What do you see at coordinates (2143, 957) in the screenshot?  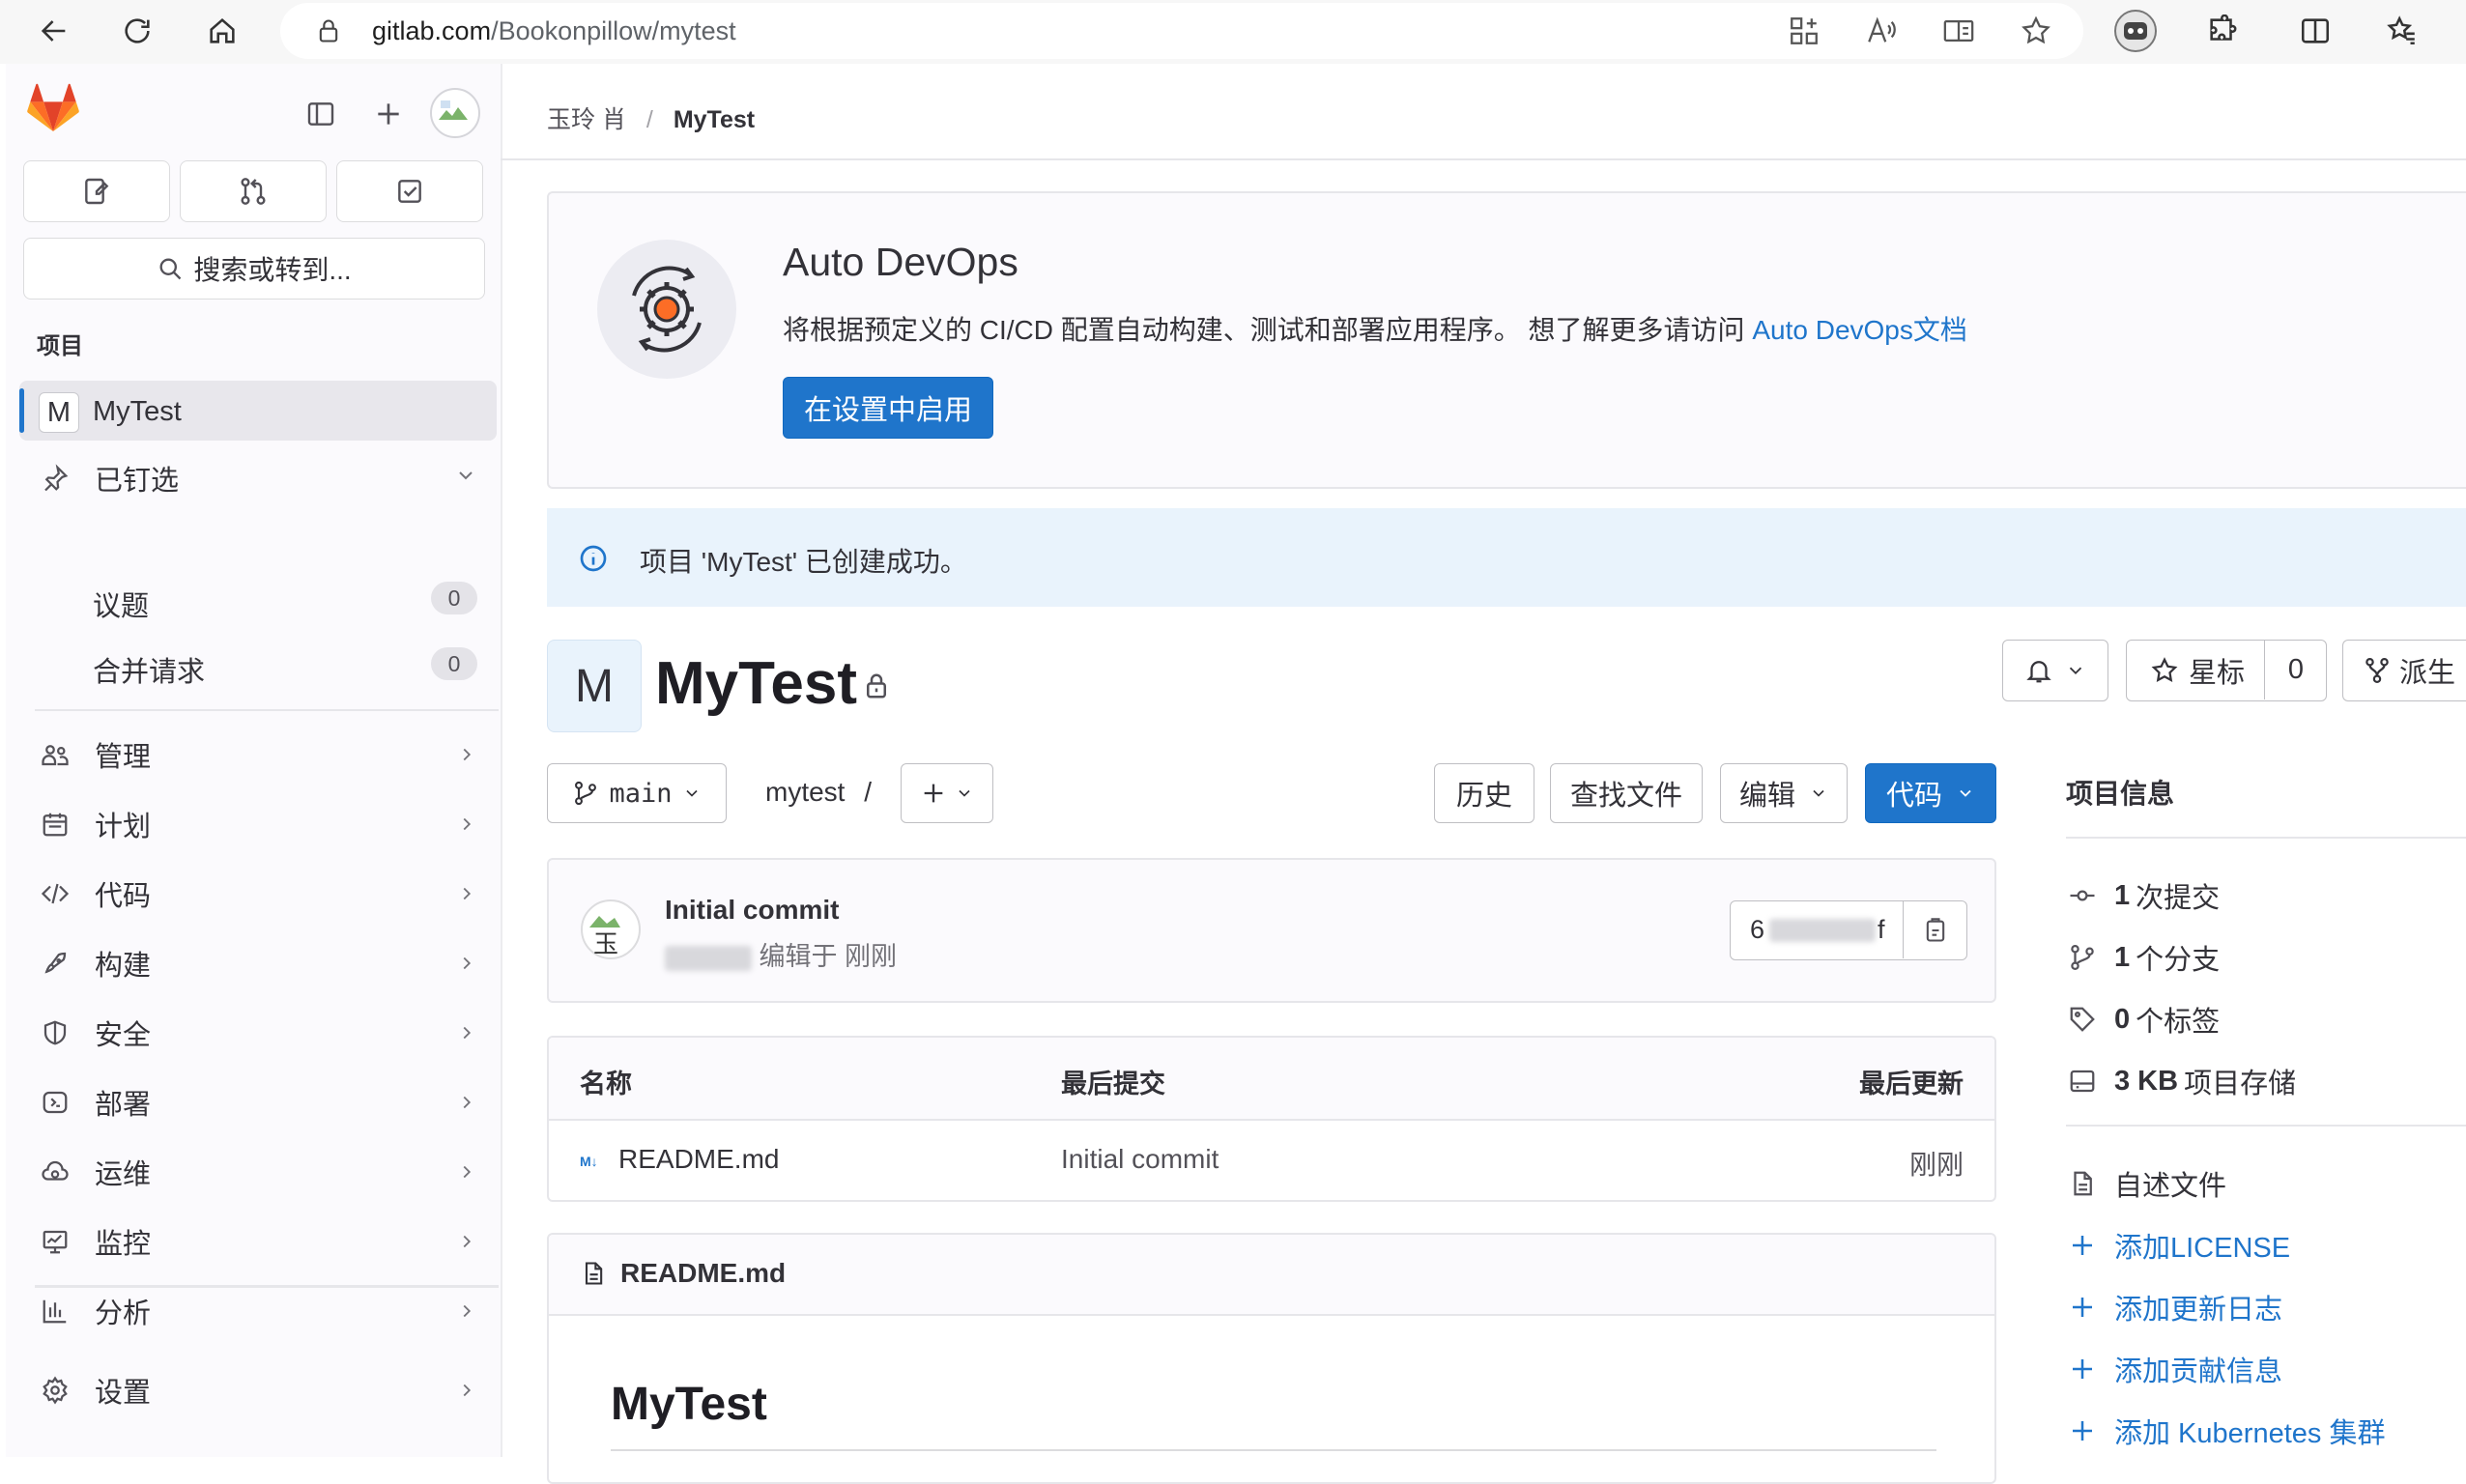 I see `branches-link: 1 个分支` at bounding box center [2143, 957].